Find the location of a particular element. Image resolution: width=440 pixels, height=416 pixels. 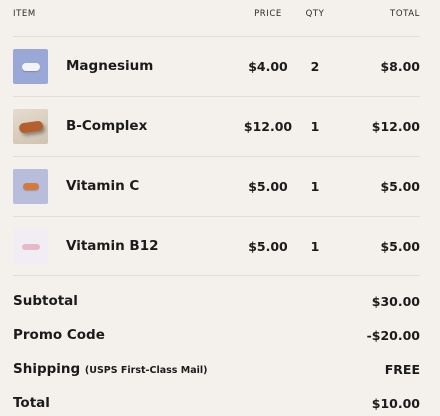

item-name: Magnesium is located at coordinates (110, 66).